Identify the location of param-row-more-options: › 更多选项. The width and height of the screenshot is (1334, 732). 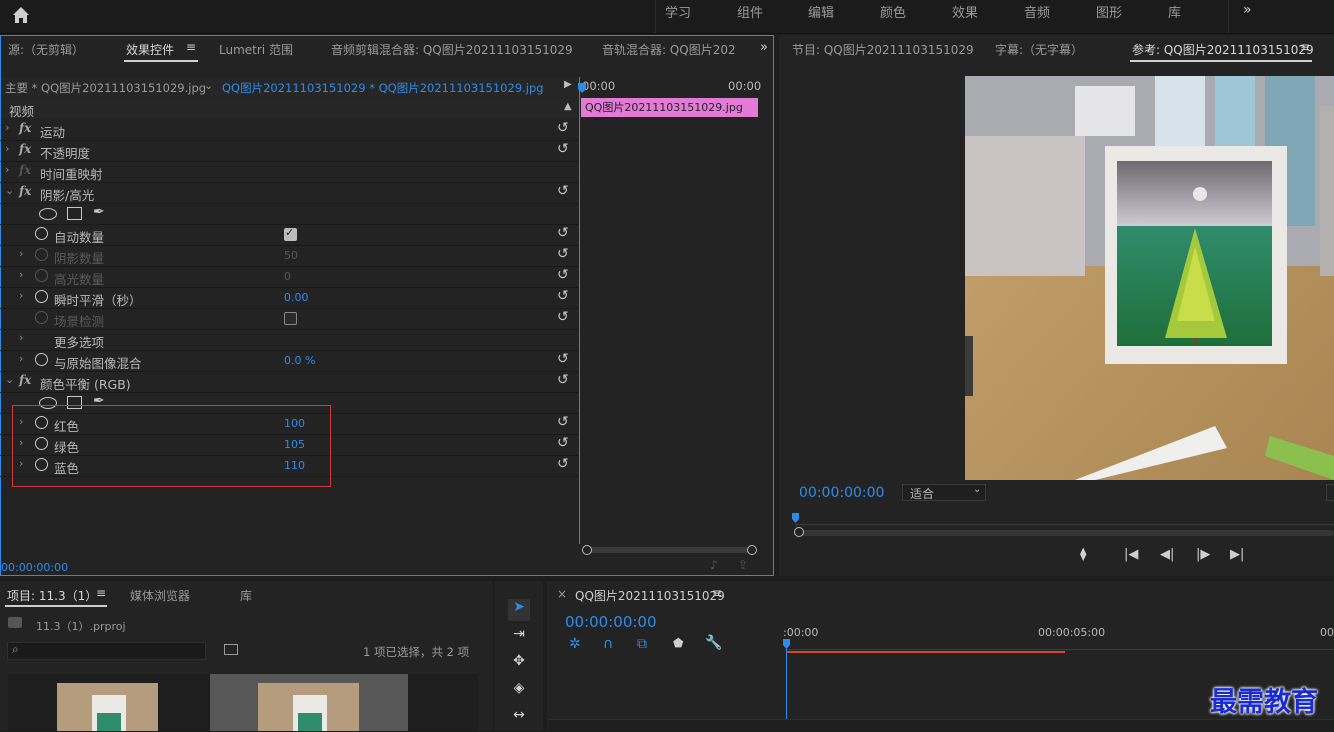
(289, 340).